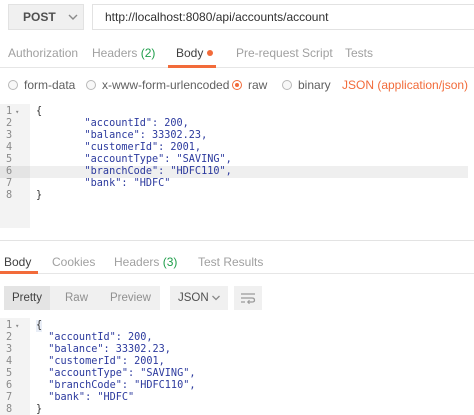 The height and width of the screenshot is (415, 474). I want to click on tab-label: Cookies, so click(74, 262).